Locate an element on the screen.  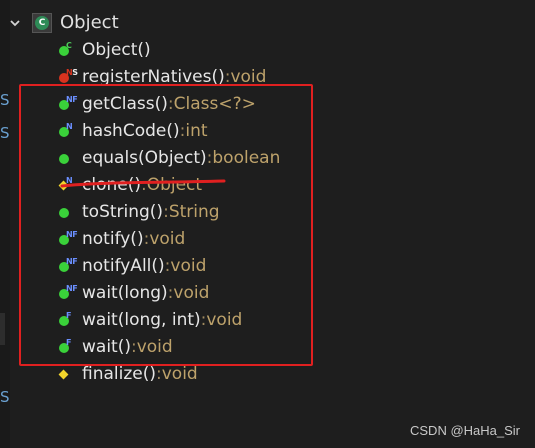
member-name: notify() is located at coordinates (113, 238).